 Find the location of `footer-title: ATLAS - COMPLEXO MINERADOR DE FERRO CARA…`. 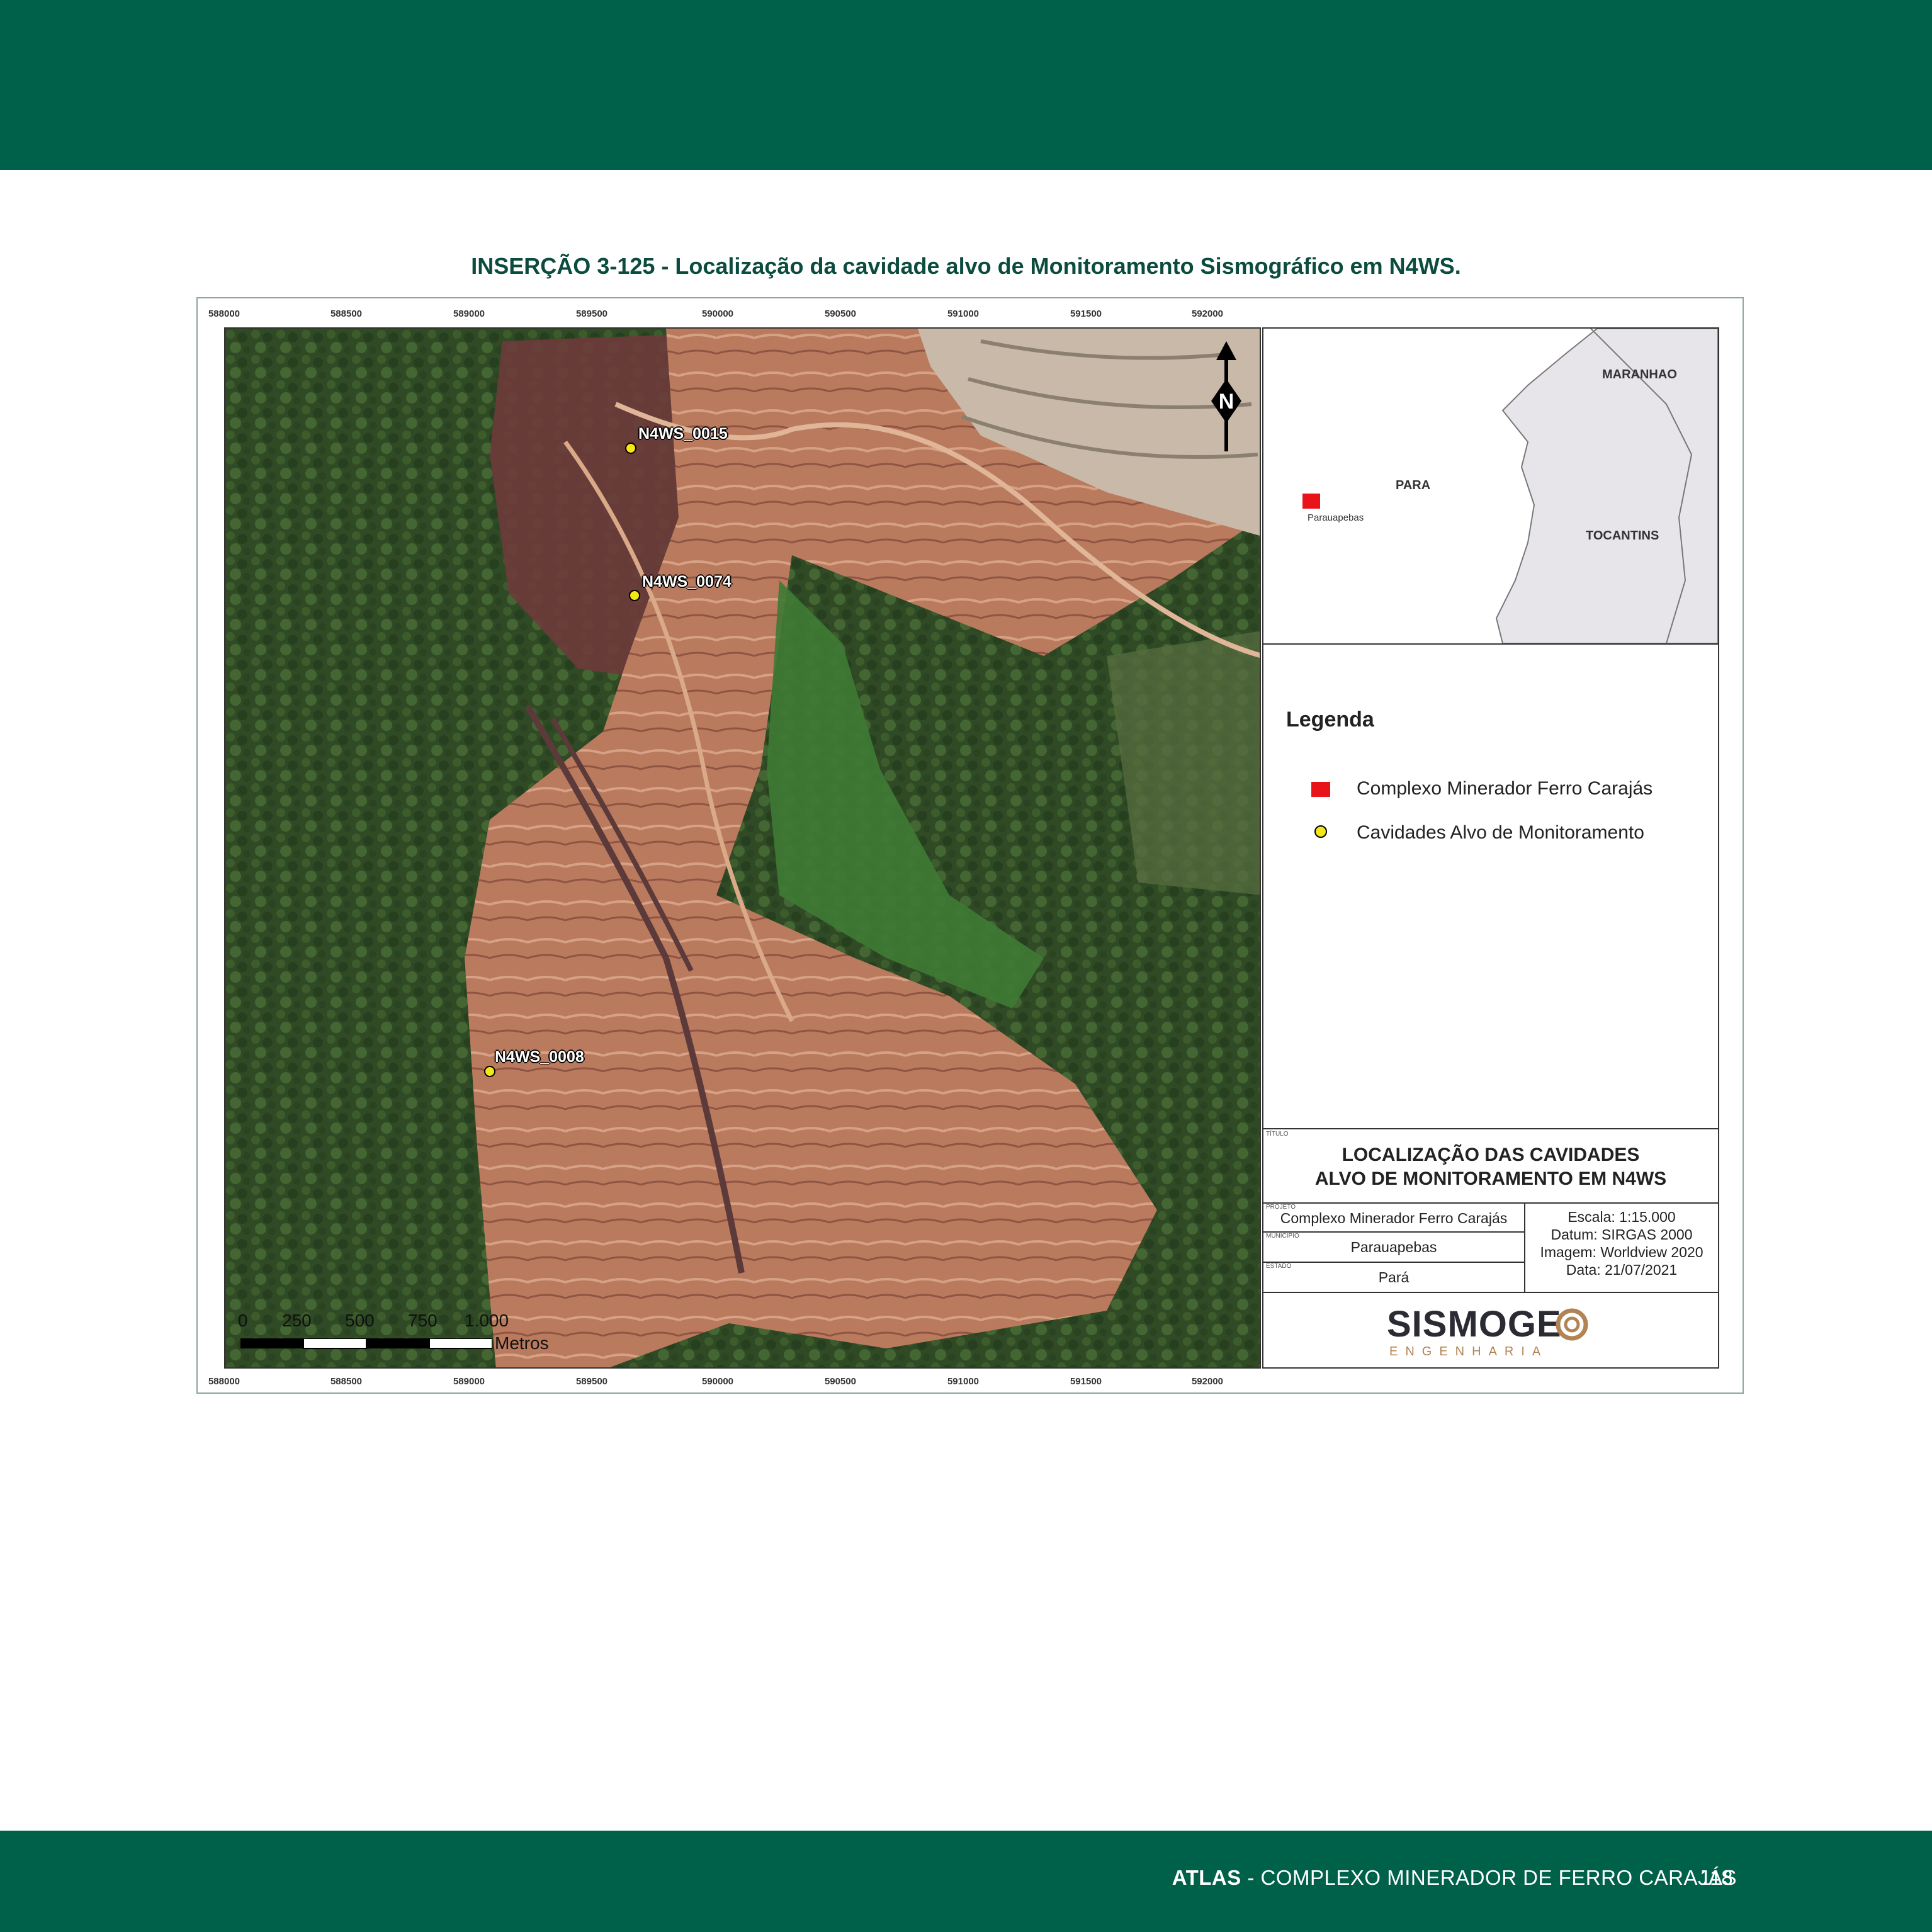

footer-title: ATLAS - COMPLEXO MINERADOR DE FERRO CARA… is located at coordinates (1454, 1878).